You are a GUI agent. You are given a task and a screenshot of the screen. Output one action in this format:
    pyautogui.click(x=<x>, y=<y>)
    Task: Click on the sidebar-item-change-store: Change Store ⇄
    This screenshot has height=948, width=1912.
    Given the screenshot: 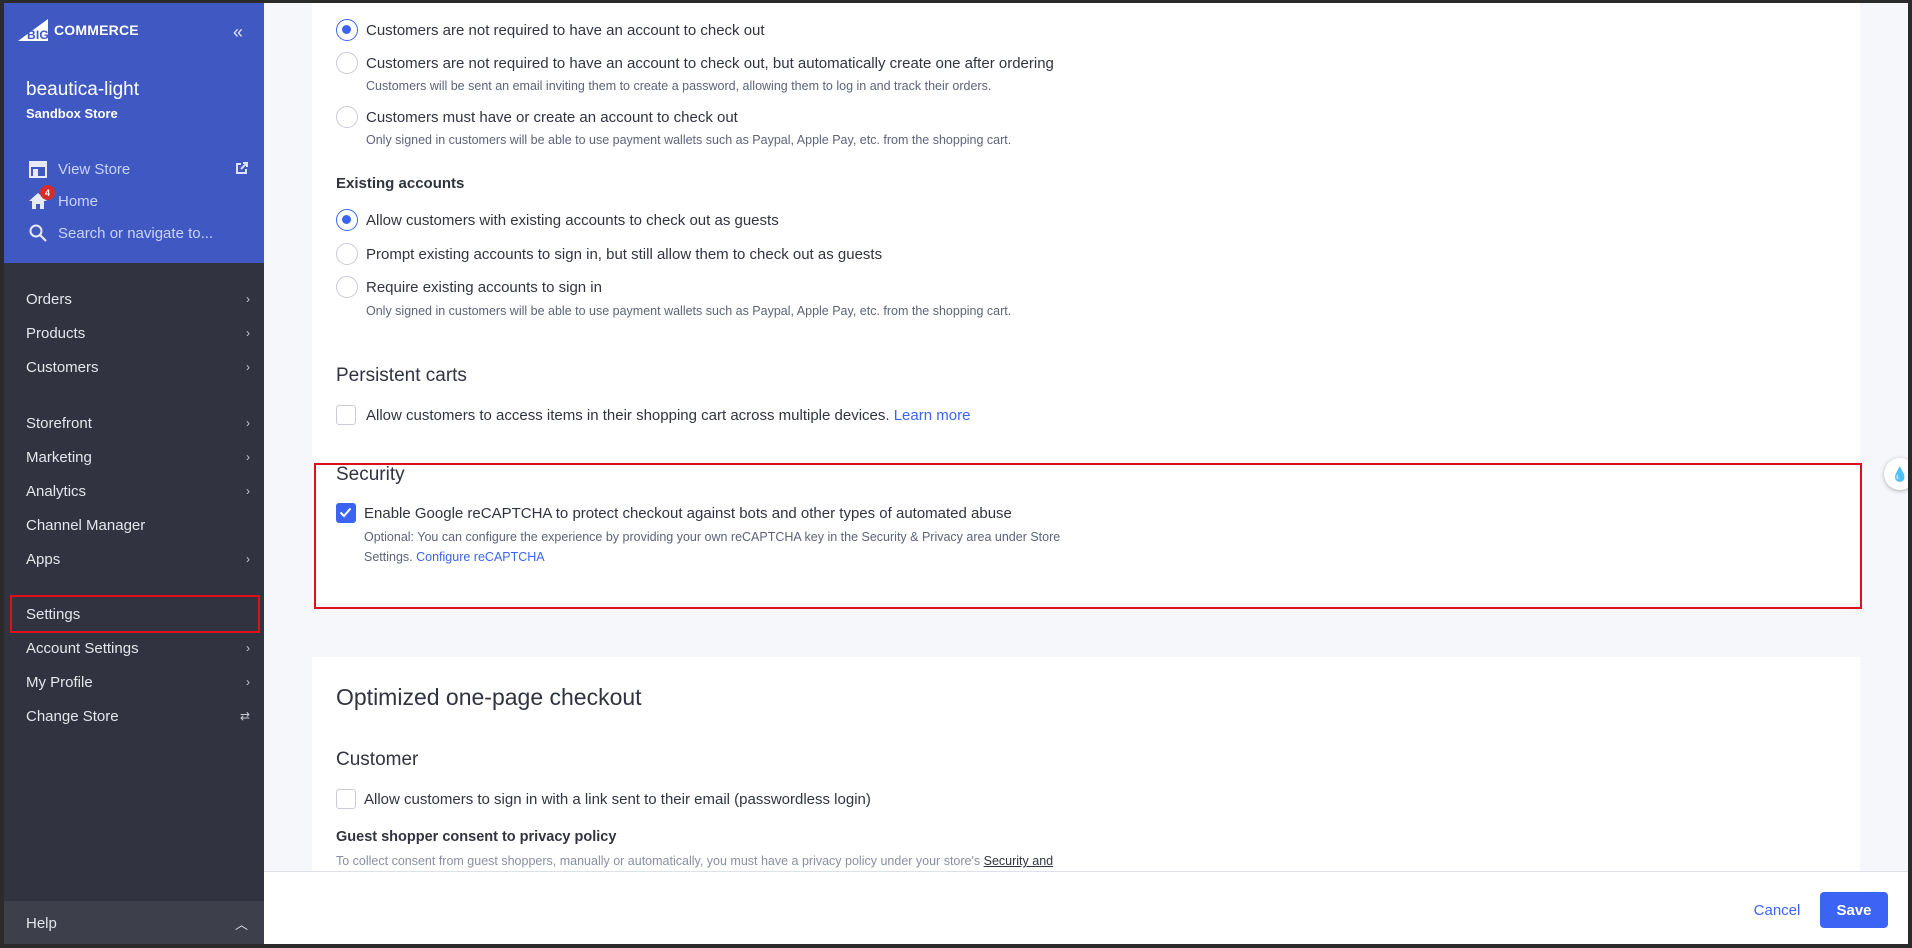 What is the action you would take?
    pyautogui.click(x=140, y=716)
    